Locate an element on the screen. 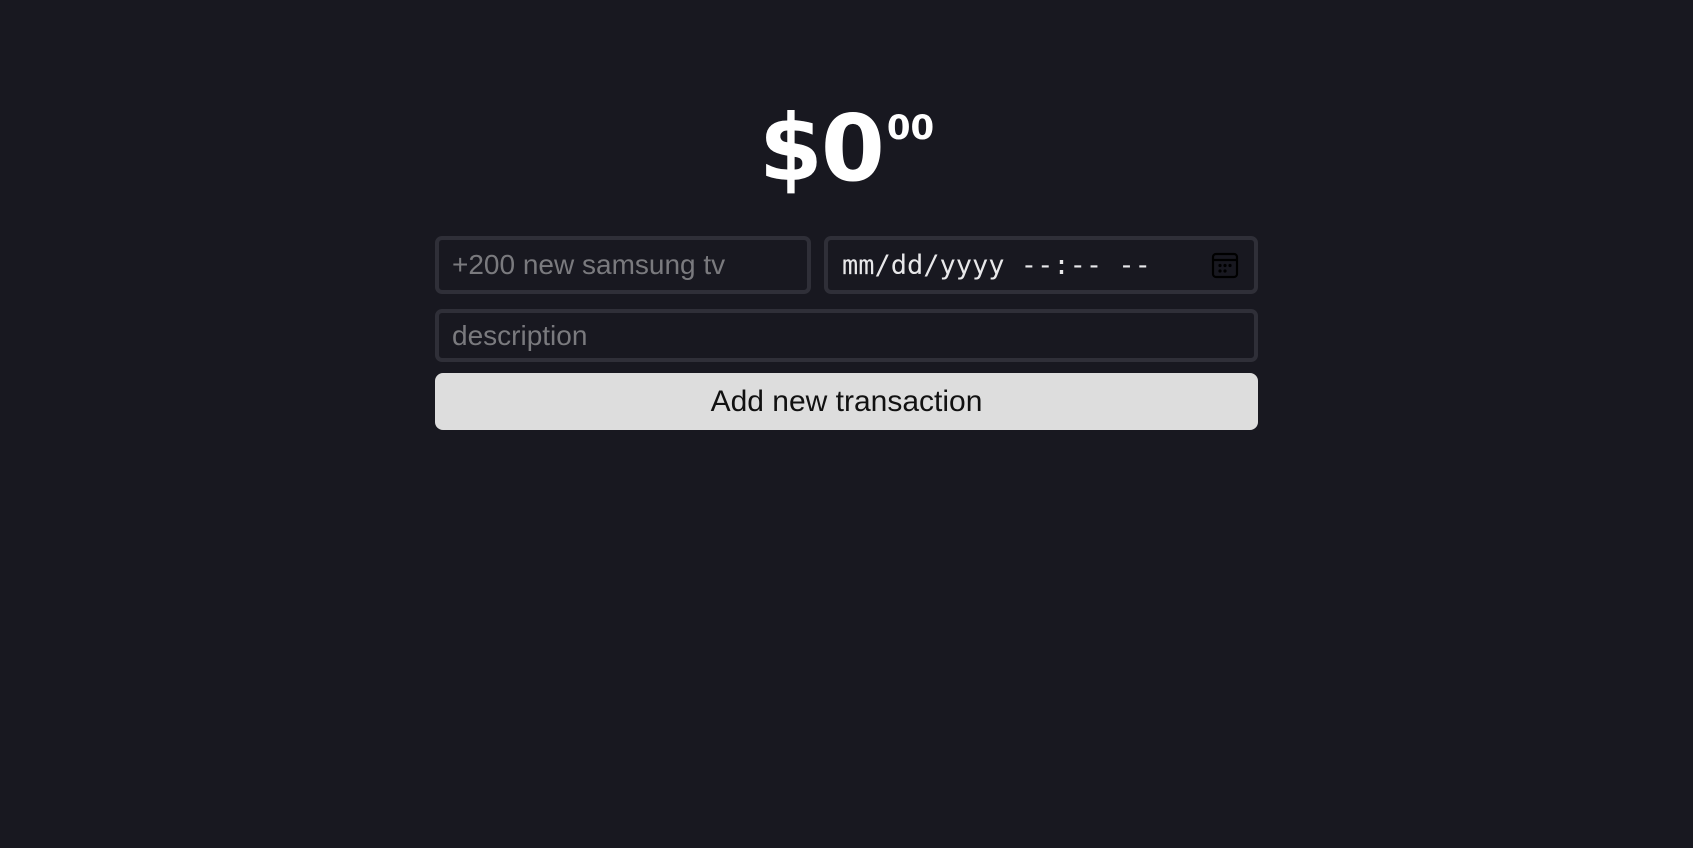  datetime-input: mm/dd/yyyy --:-- -- is located at coordinates (1041, 265).